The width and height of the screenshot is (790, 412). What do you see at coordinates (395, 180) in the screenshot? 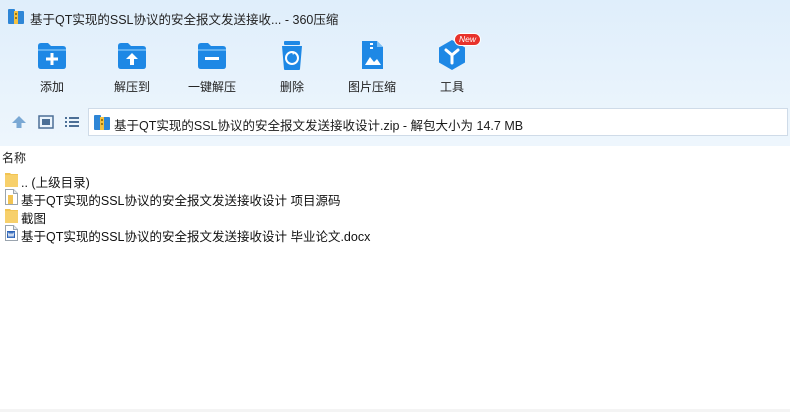
I see `list-item-parent-dir: .. (上级目录)` at bounding box center [395, 180].